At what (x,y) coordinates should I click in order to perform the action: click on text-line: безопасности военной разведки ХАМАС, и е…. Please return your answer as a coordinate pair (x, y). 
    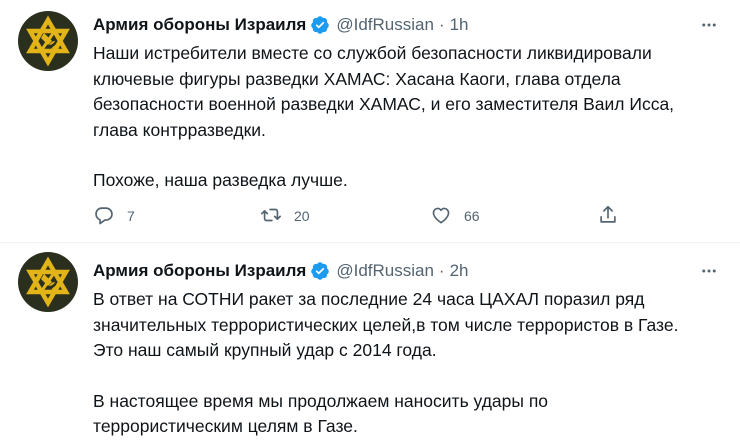
    Looking at the image, I should click on (384, 104).